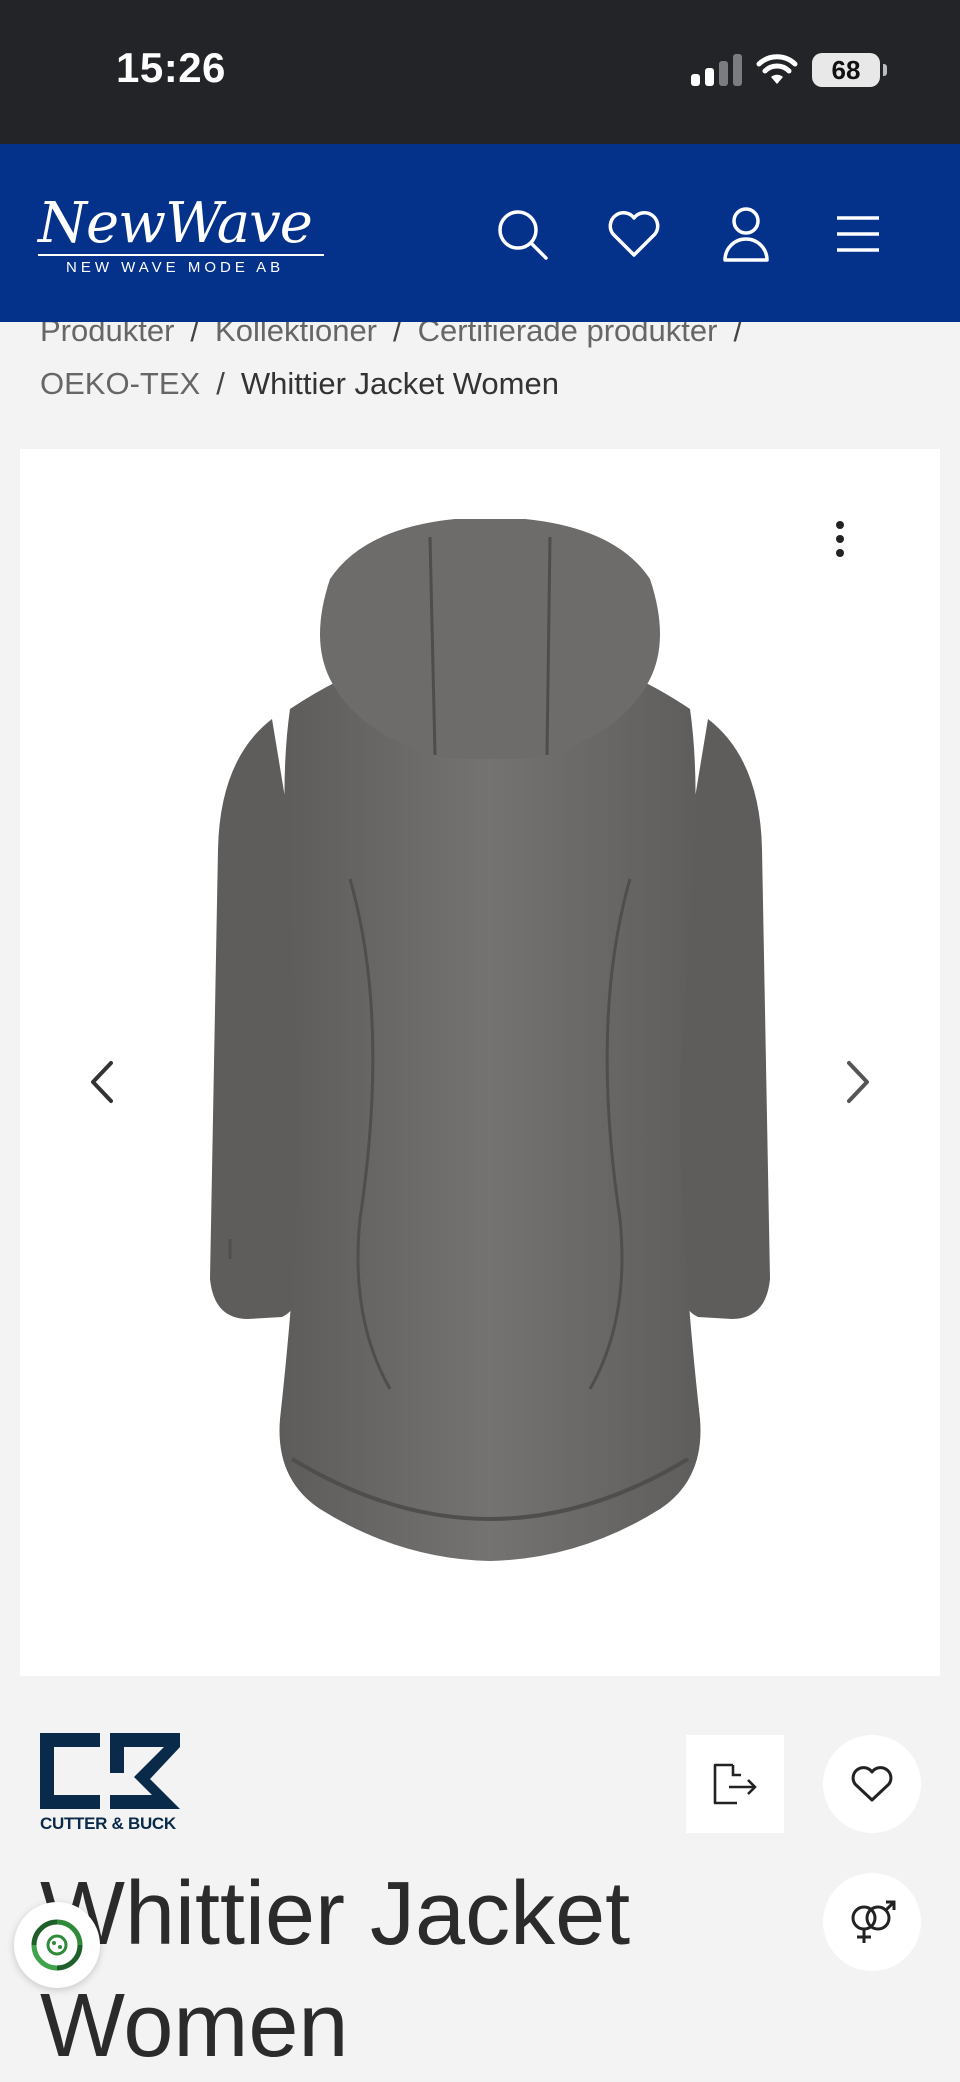 The image size is (960, 2082). What do you see at coordinates (120, 383) in the screenshot?
I see `breadcrumb-item: OEKO-TEX` at bounding box center [120, 383].